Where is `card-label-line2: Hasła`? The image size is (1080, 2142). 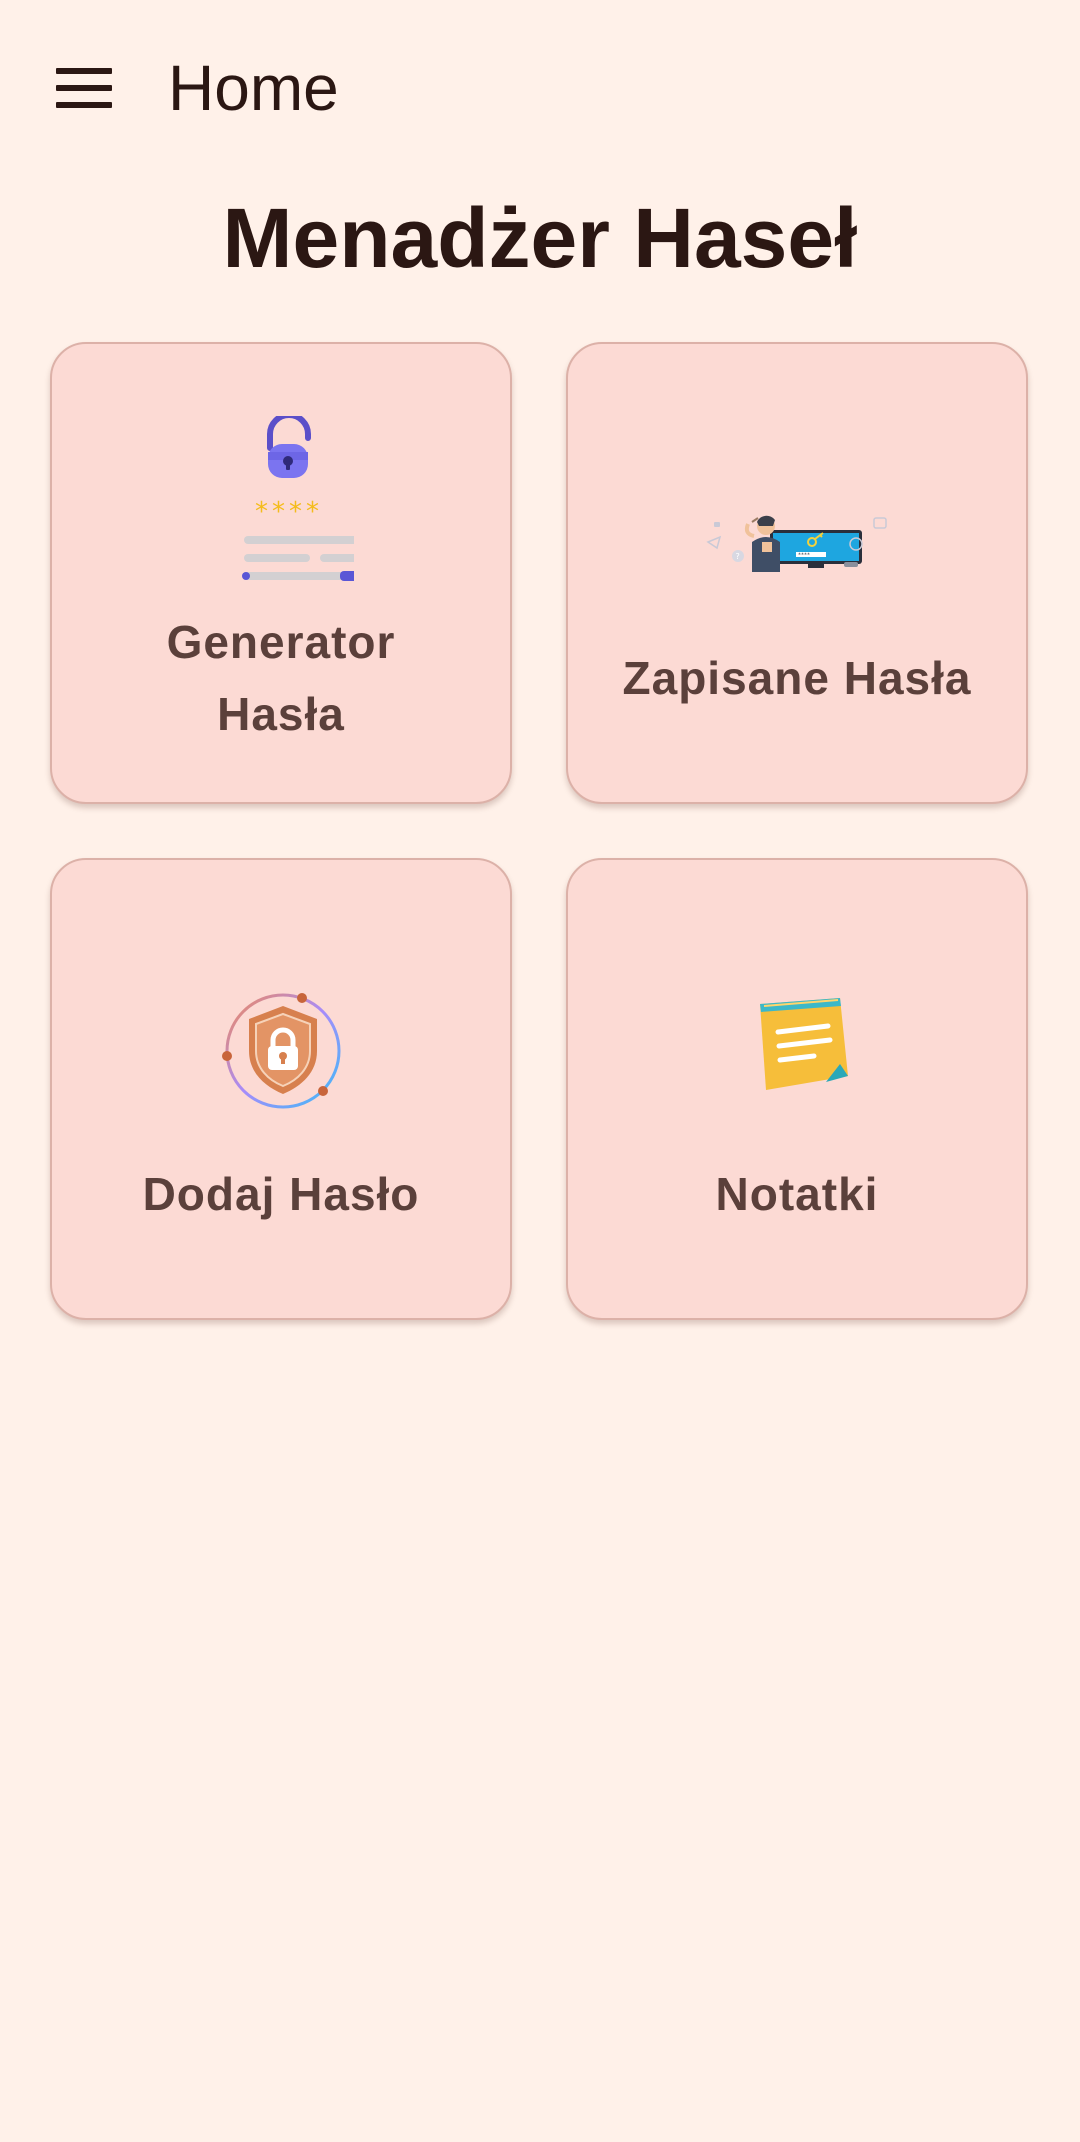 card-label-line2: Hasła is located at coordinates (281, 714).